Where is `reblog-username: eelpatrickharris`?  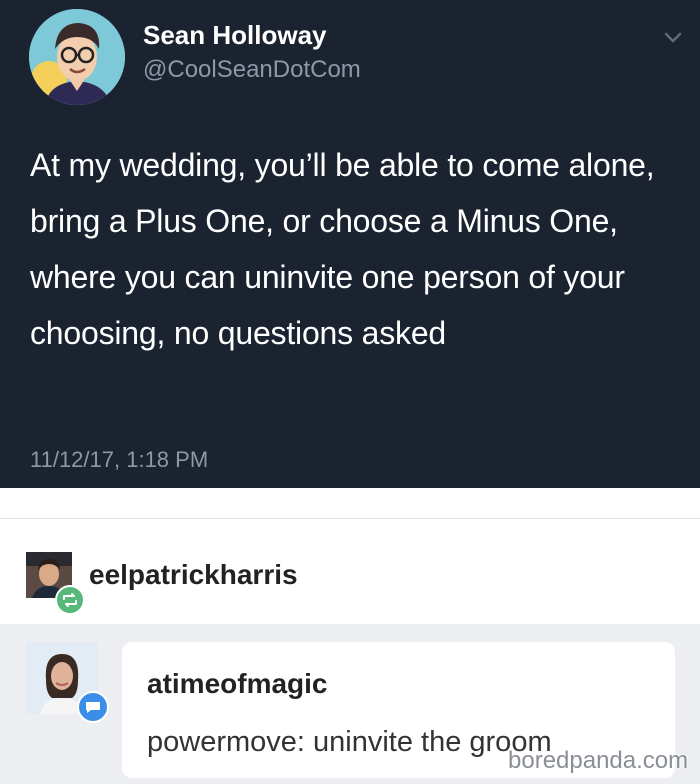 reblog-username: eelpatrickharris is located at coordinates (193, 575).